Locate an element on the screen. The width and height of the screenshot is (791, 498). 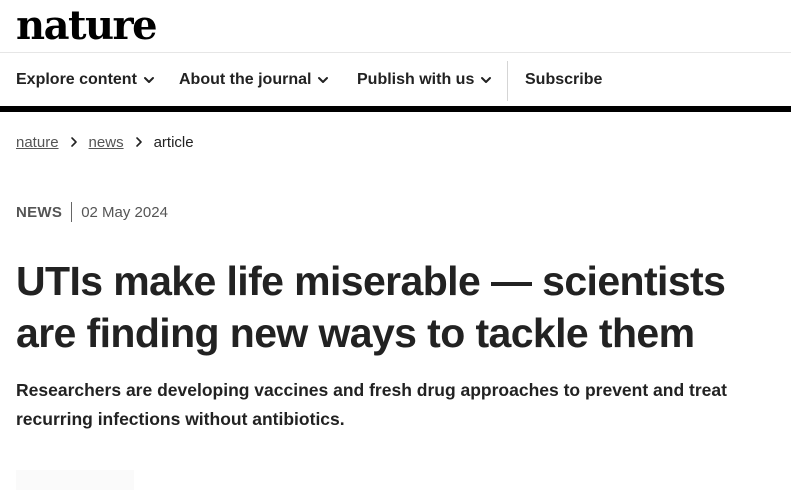
article-meta: NEWS 02 May 2024 is located at coordinates (92, 212).